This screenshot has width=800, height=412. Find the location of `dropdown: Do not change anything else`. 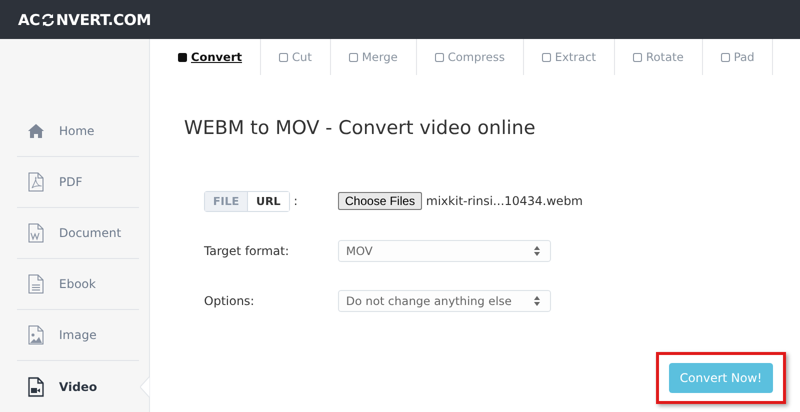

dropdown: Do not change anything else is located at coordinates (444, 301).